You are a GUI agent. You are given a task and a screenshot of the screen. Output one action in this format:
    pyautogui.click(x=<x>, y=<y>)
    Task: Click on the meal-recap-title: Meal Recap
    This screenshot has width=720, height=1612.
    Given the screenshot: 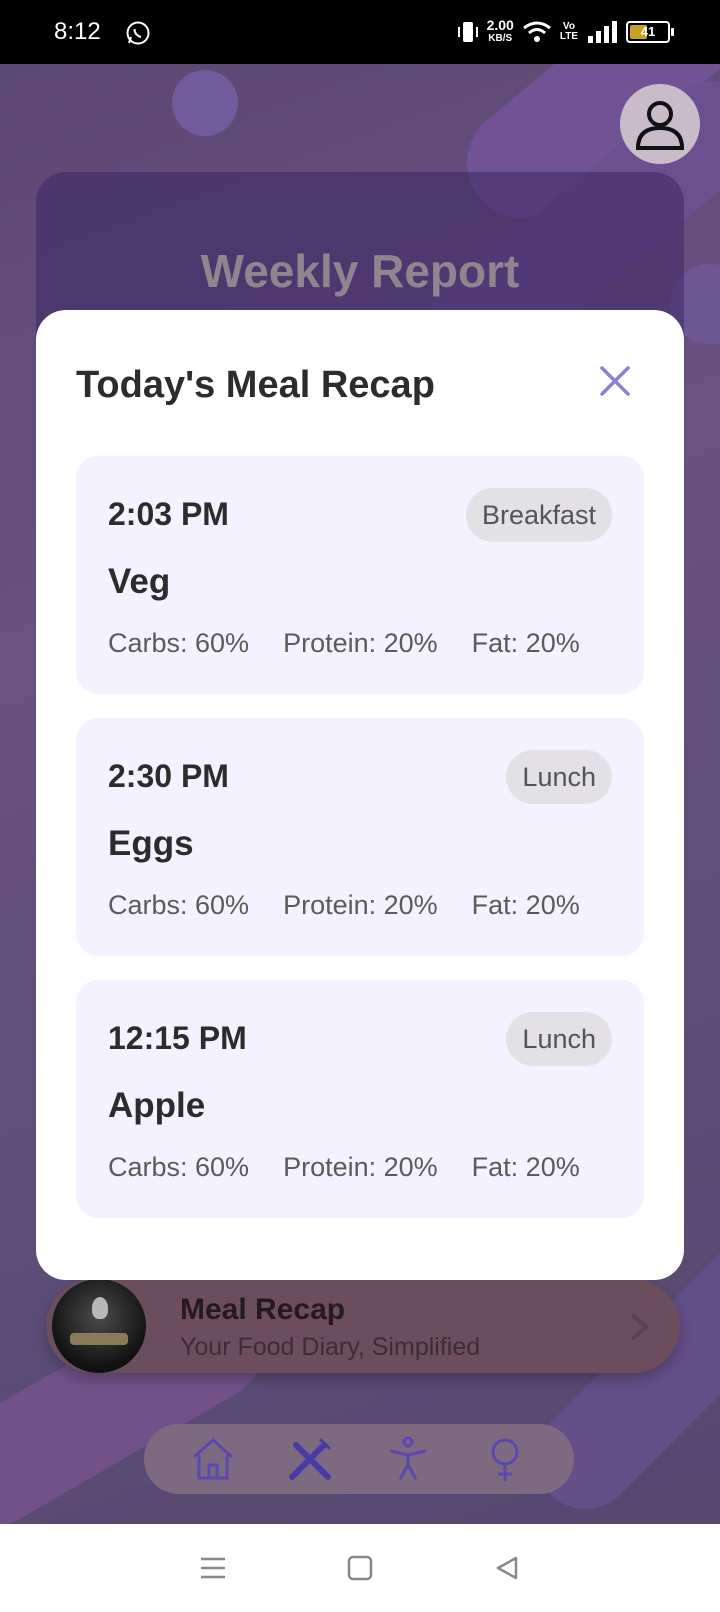 What is the action you would take?
    pyautogui.click(x=263, y=1309)
    